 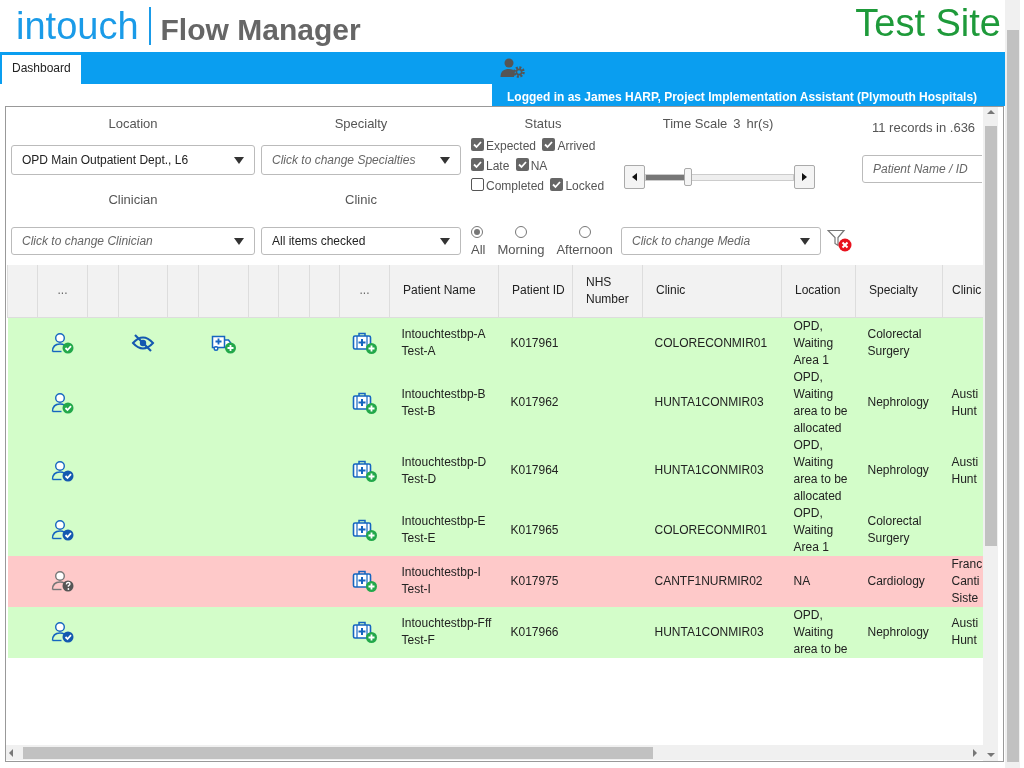 I want to click on table-cell: K017966, so click(x=535, y=632).